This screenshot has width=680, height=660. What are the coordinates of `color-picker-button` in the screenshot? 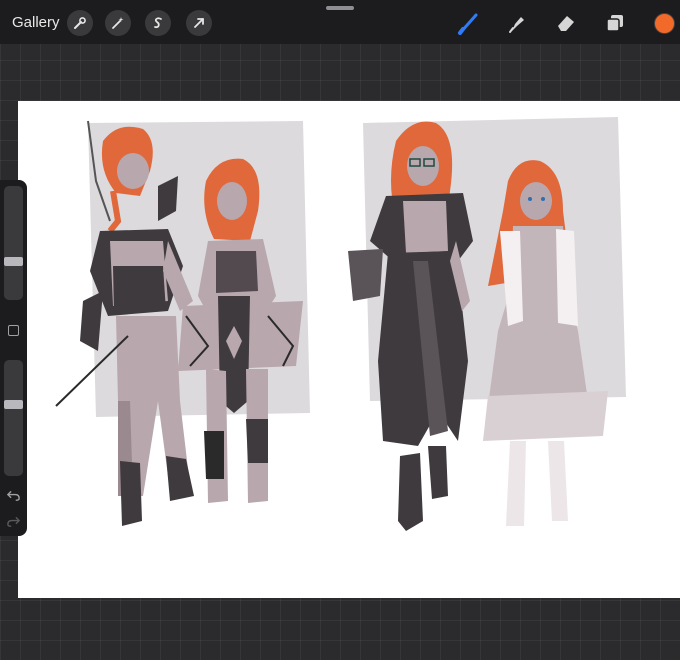 It's located at (664, 23).